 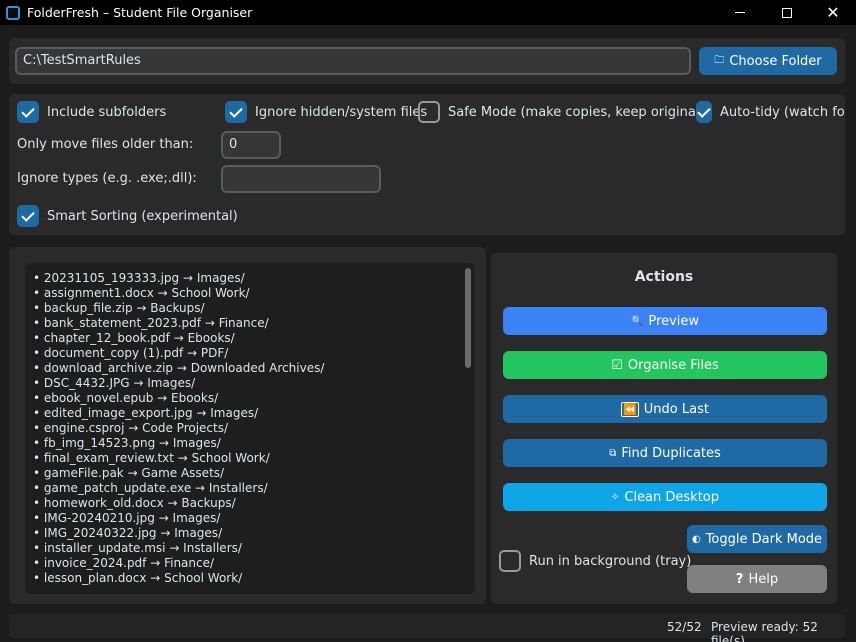 I want to click on safe-mode-label: Safe Mode (make copies, keep originals), so click(x=580, y=112).